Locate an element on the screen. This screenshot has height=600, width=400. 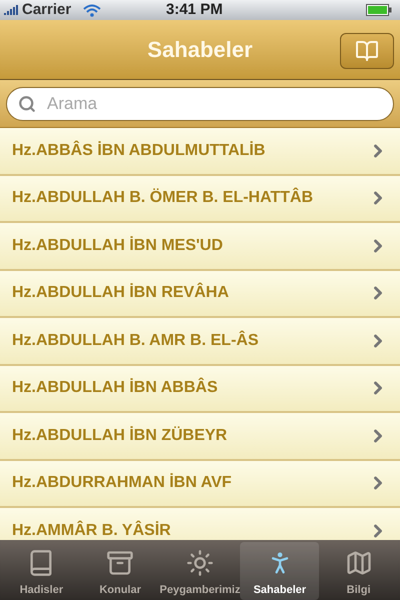
row-label: Hz.ABDULLAH İBN ABBÂS is located at coordinates (115, 387).